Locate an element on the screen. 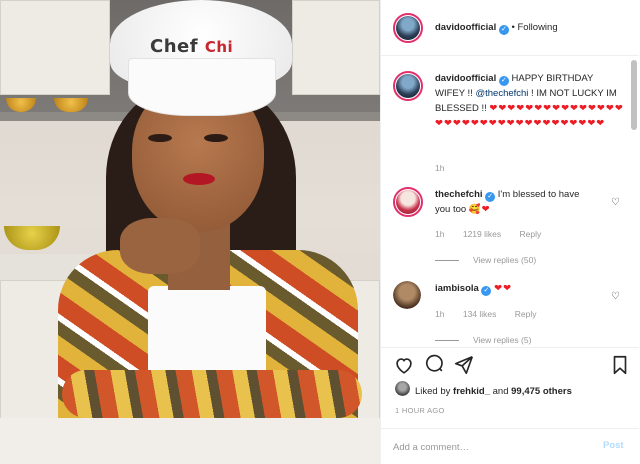  comment-icon is located at coordinates (434, 365).